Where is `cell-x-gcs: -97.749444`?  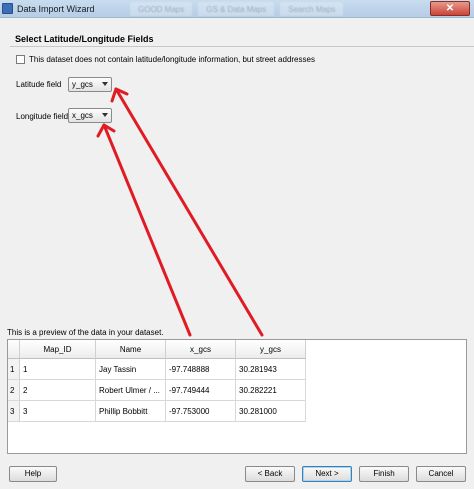 cell-x-gcs: -97.749444 is located at coordinates (201, 390).